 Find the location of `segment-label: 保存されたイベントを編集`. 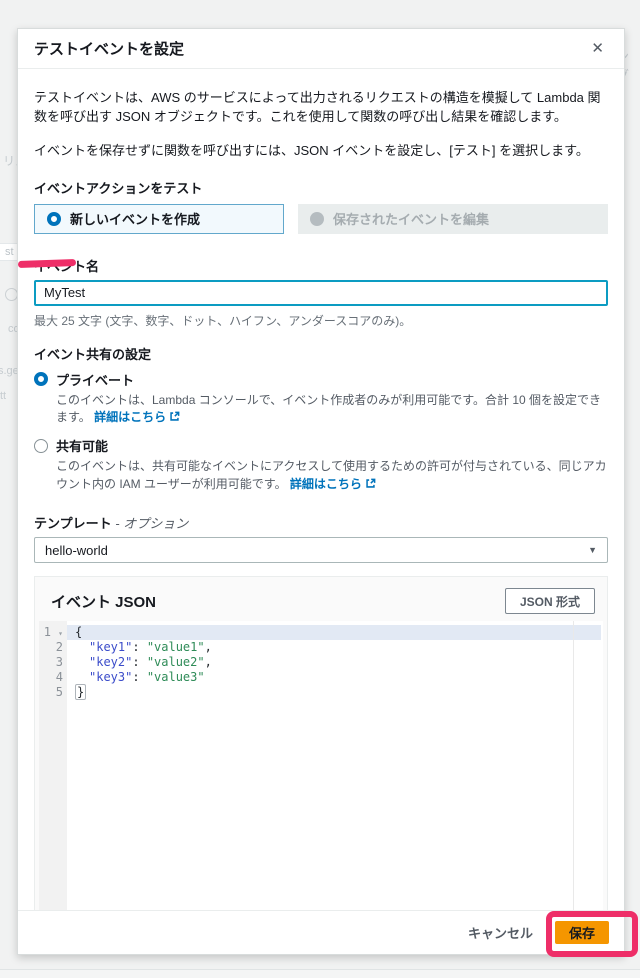

segment-label: 保存されたイベントを編集 is located at coordinates (411, 220).